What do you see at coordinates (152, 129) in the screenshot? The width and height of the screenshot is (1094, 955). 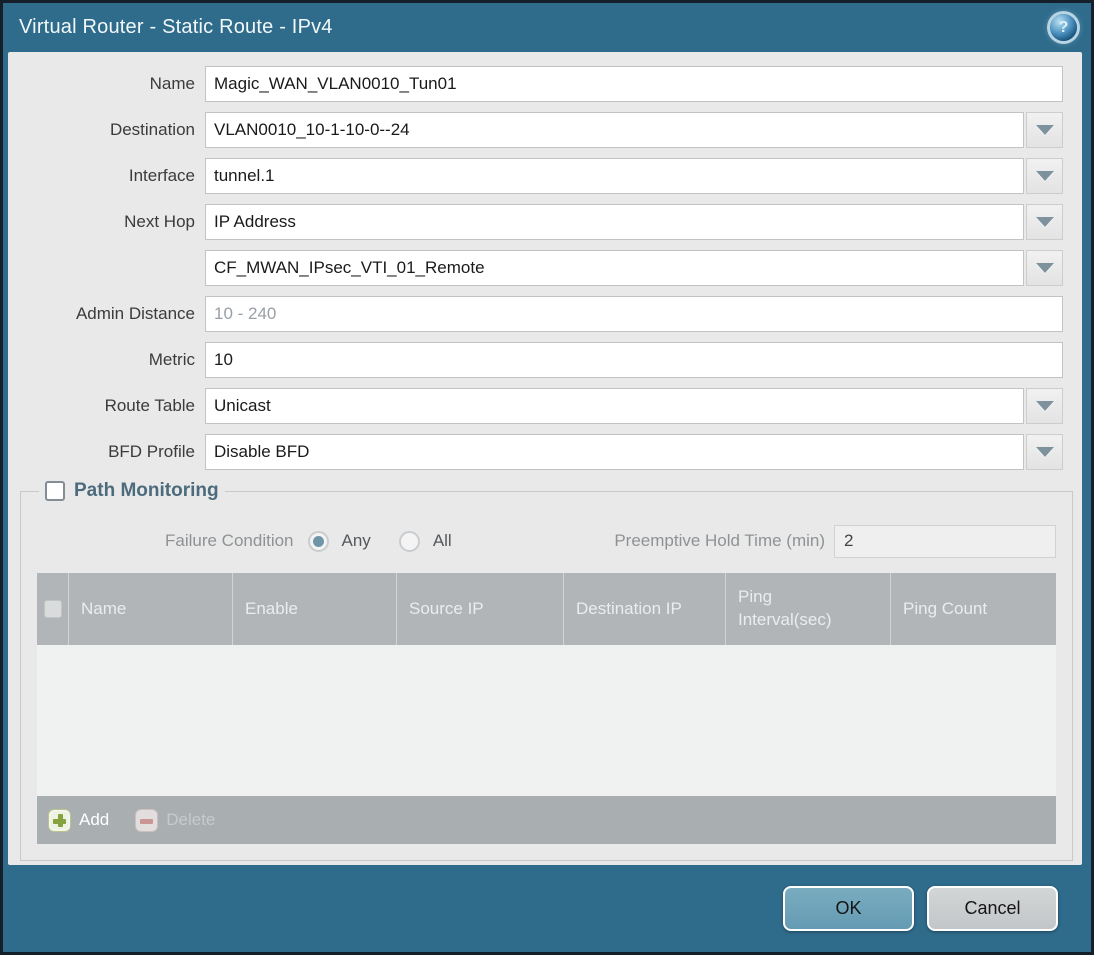 I see `destination-label: Destination` at bounding box center [152, 129].